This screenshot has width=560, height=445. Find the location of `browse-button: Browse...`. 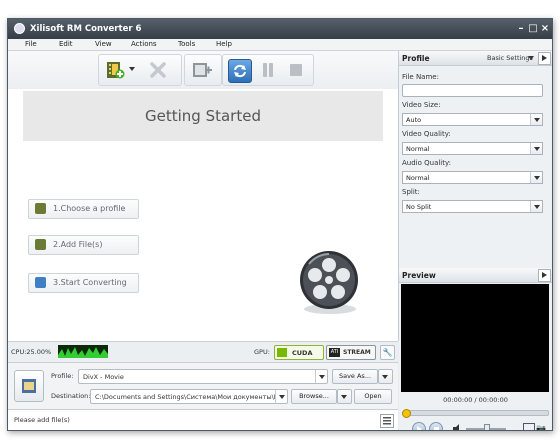

browse-button: Browse... is located at coordinates (314, 396).